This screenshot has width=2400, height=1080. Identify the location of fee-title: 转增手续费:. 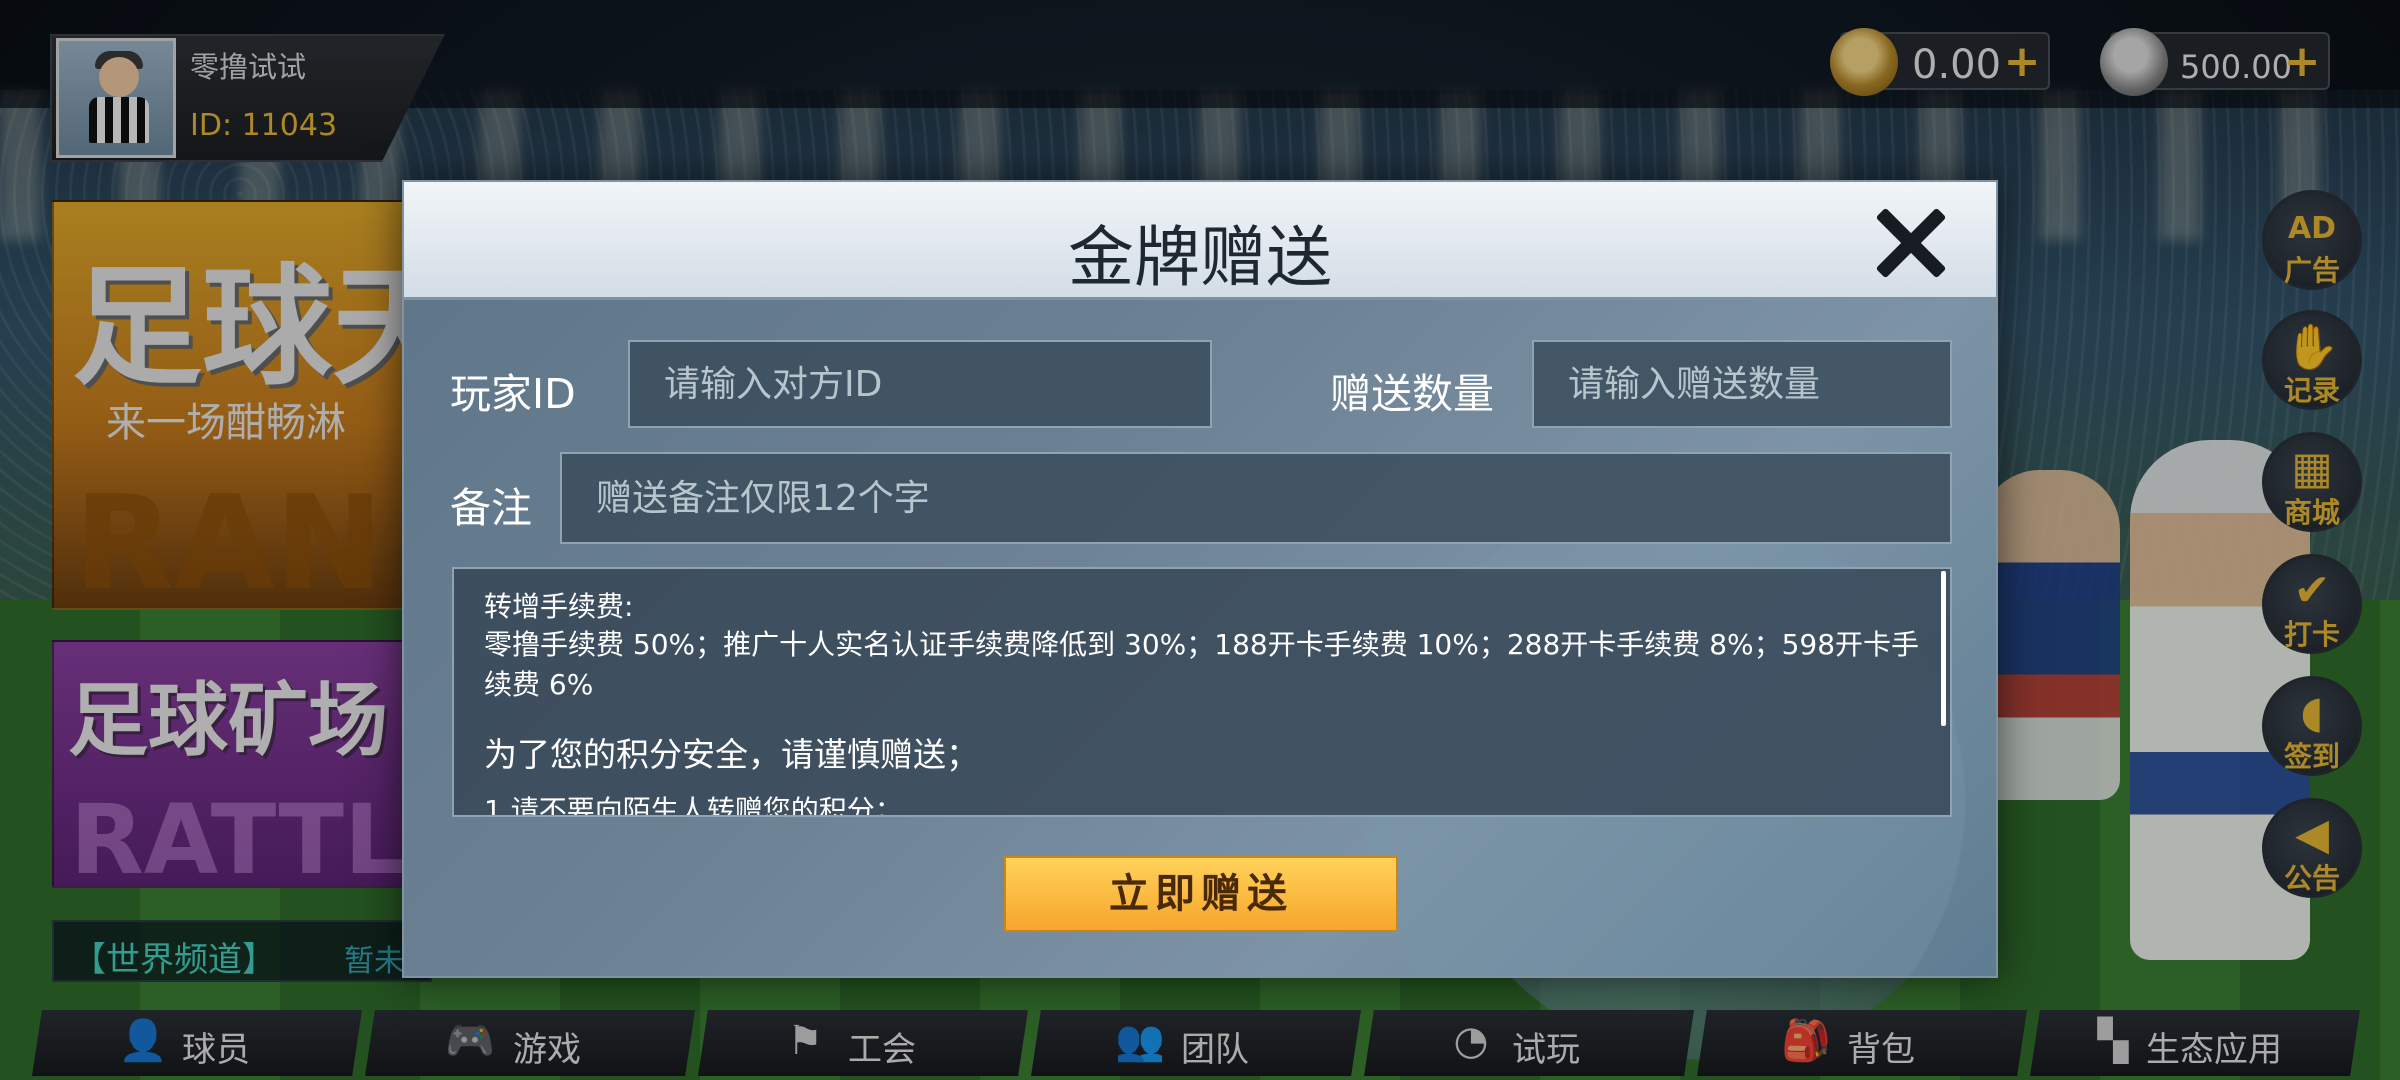
(559, 606).